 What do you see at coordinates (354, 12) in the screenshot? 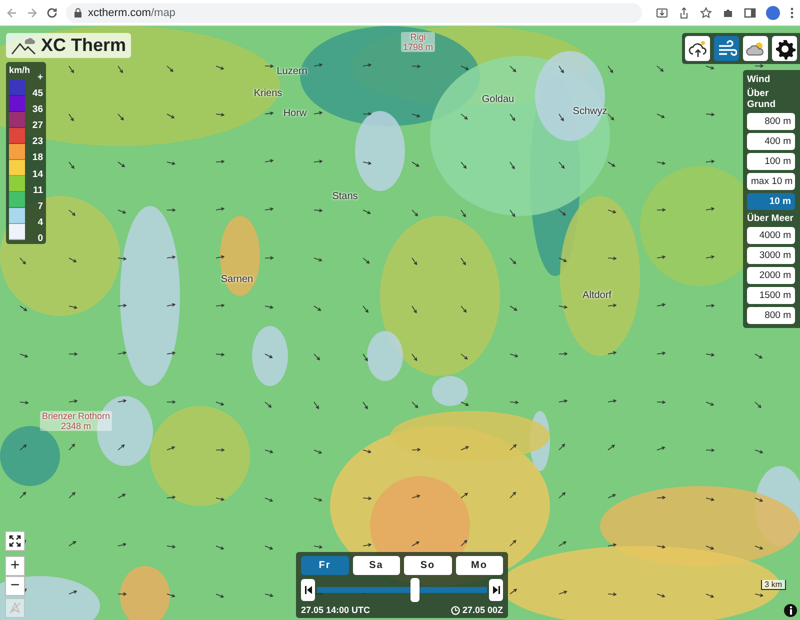
I see `address-bar: xctherm.com/map` at bounding box center [354, 12].